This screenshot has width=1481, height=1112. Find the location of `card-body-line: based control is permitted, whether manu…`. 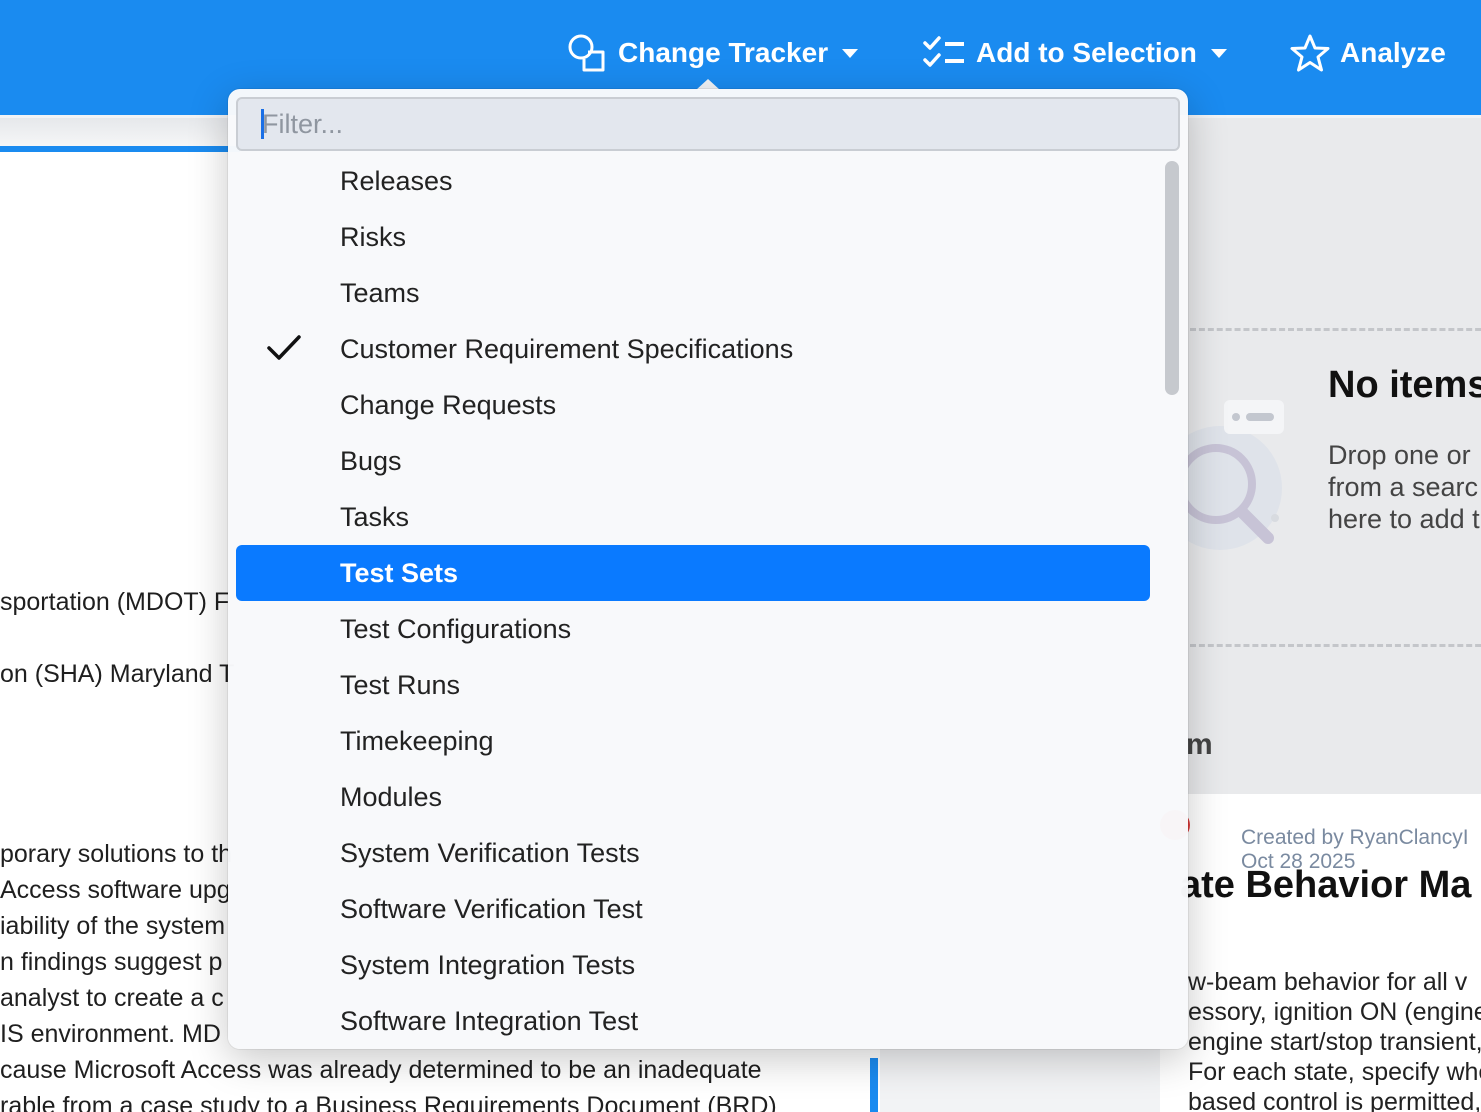

card-body-line: based control is permitted, whether manu… is located at coordinates (1334, 1100).